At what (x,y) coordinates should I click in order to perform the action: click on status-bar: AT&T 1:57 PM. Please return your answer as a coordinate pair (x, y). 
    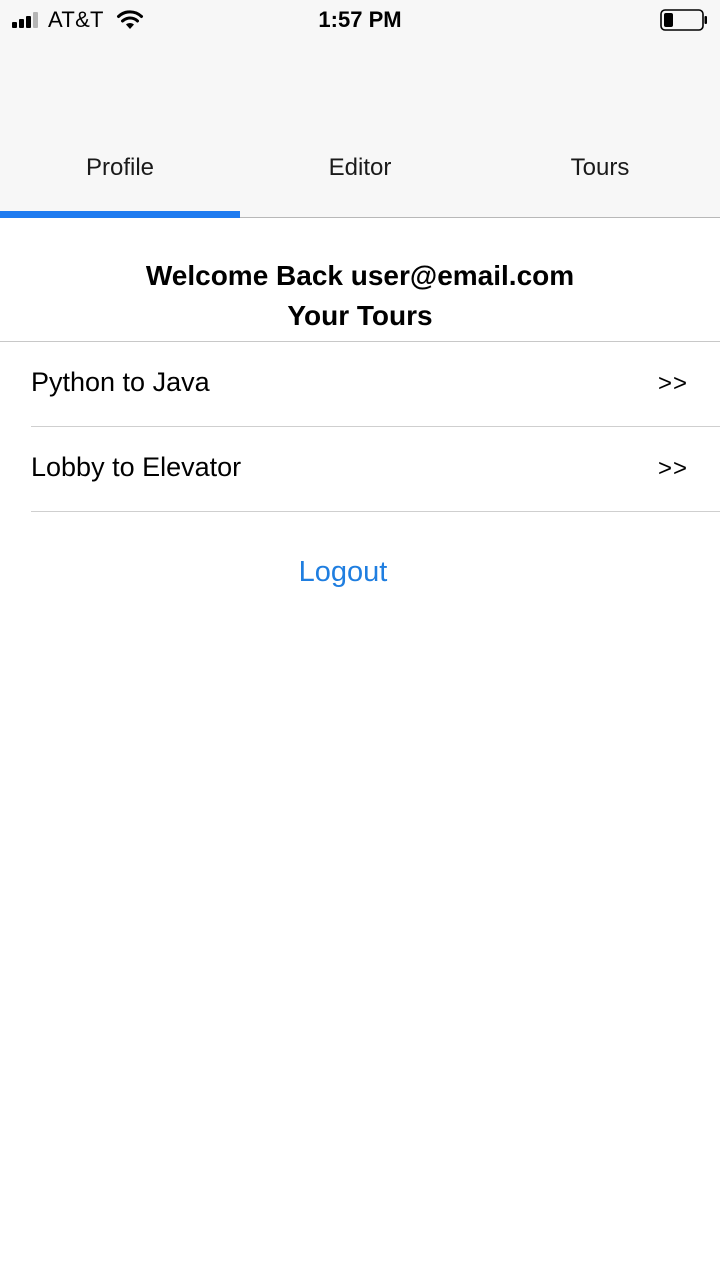
    Looking at the image, I should click on (360, 20).